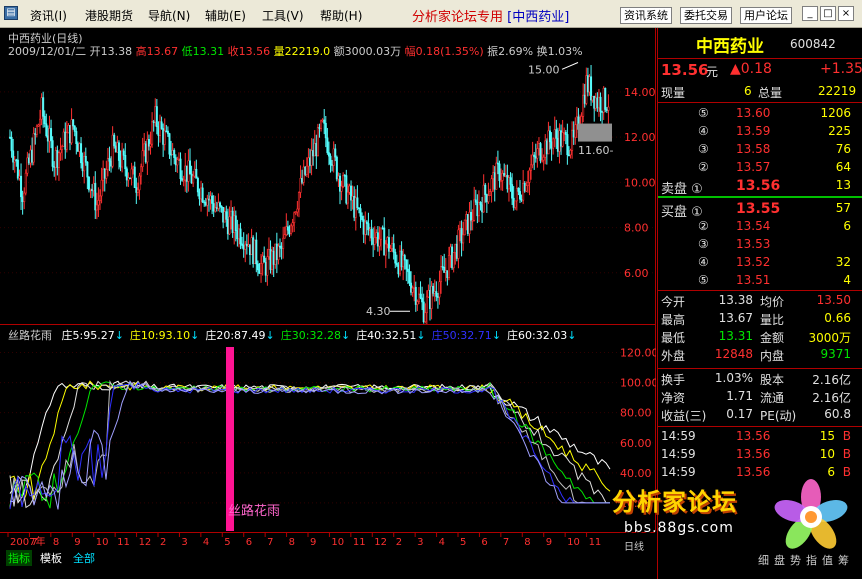  What do you see at coordinates (763, 560) in the screenshot?
I see `quote-side-tab: 细` at bounding box center [763, 560].